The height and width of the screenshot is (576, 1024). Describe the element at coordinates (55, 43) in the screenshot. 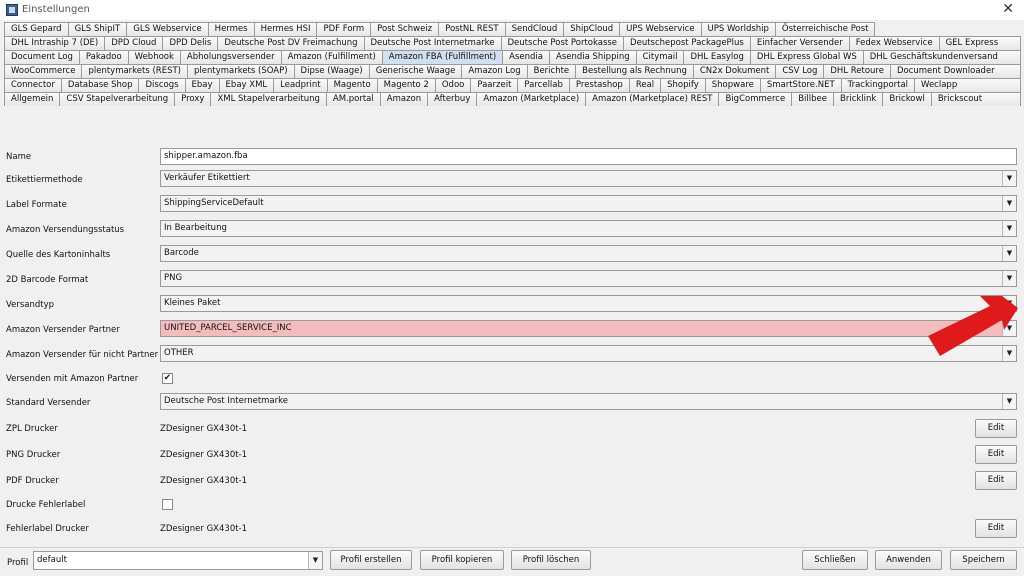

I see `tab-dhl-intraship-7-de: DHL Intraship 7 (DE)` at that location.